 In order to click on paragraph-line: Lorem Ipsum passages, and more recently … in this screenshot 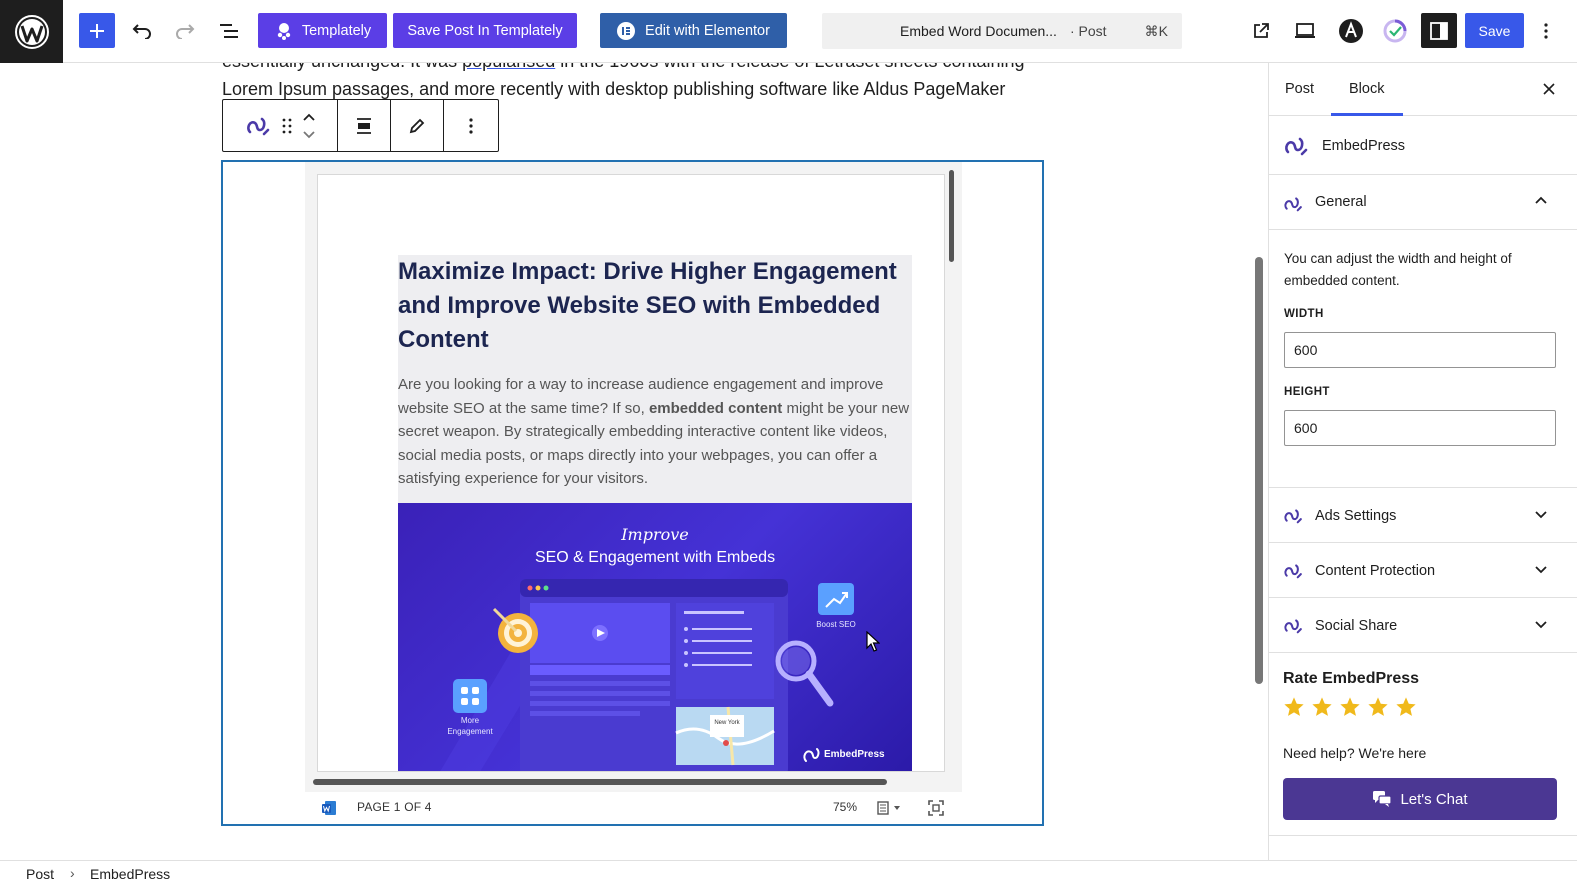, I will do `click(613, 89)`.